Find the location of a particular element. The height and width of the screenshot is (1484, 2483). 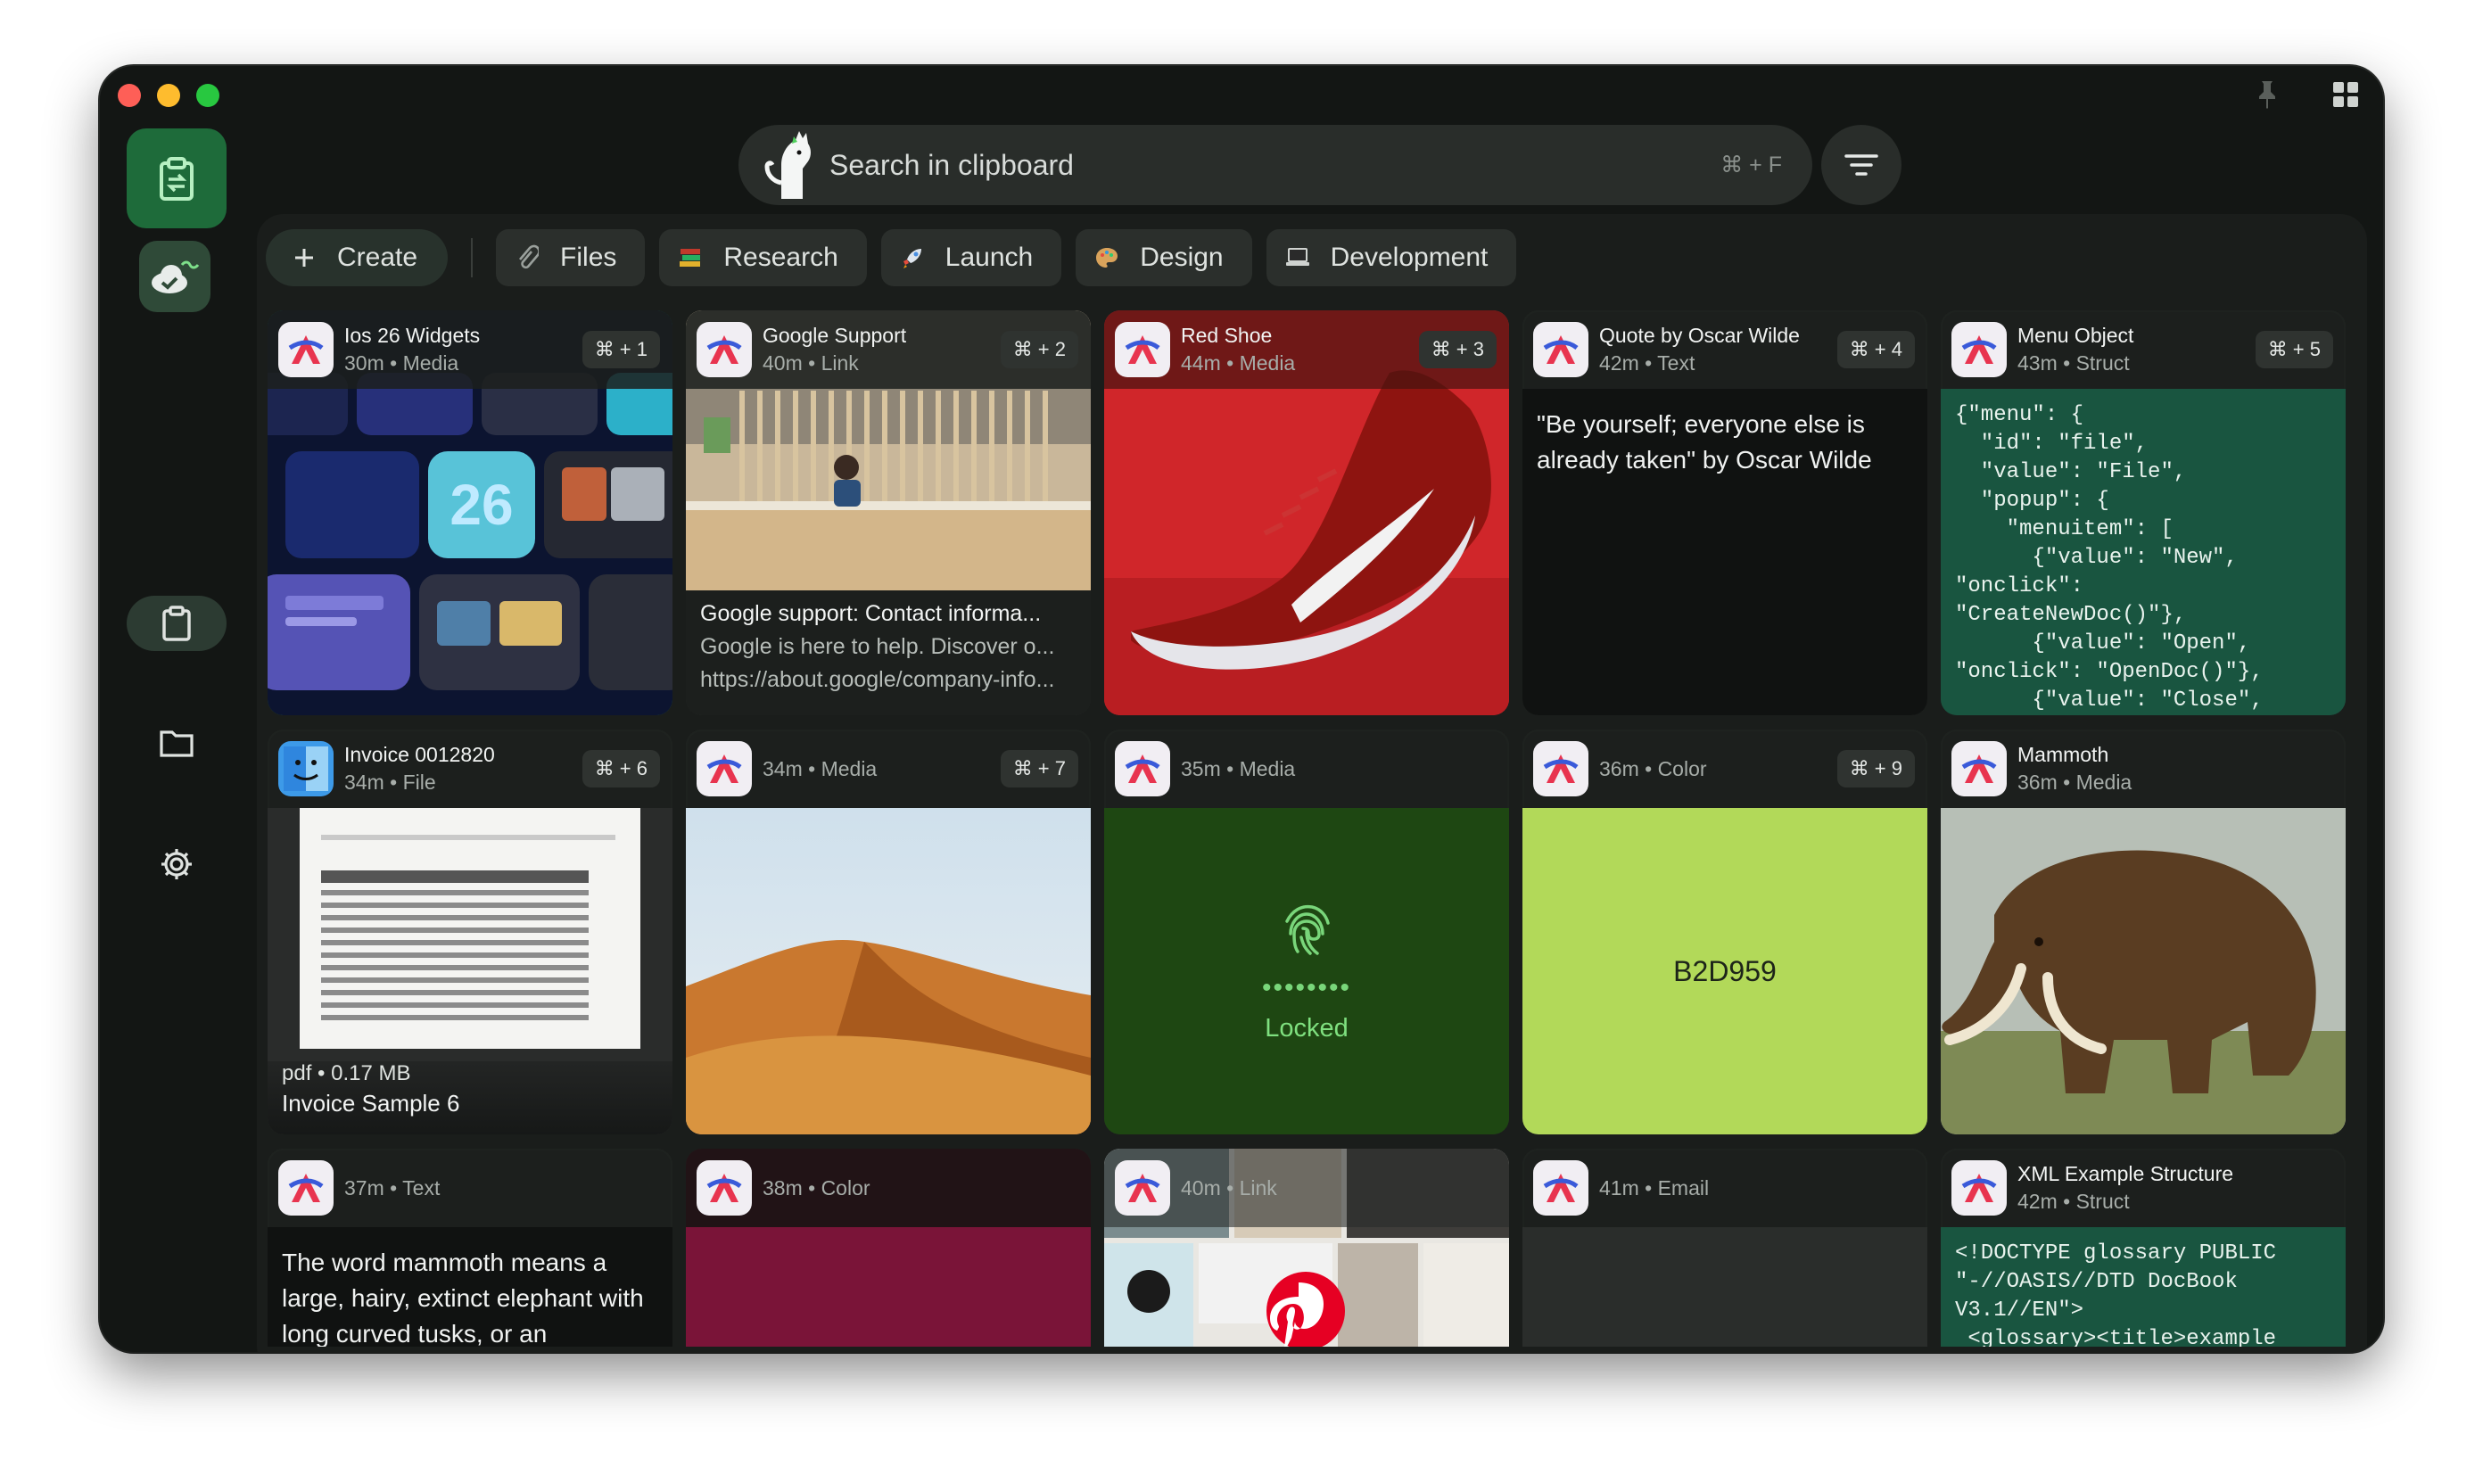

sidebar-sync-button is located at coordinates (174, 276).